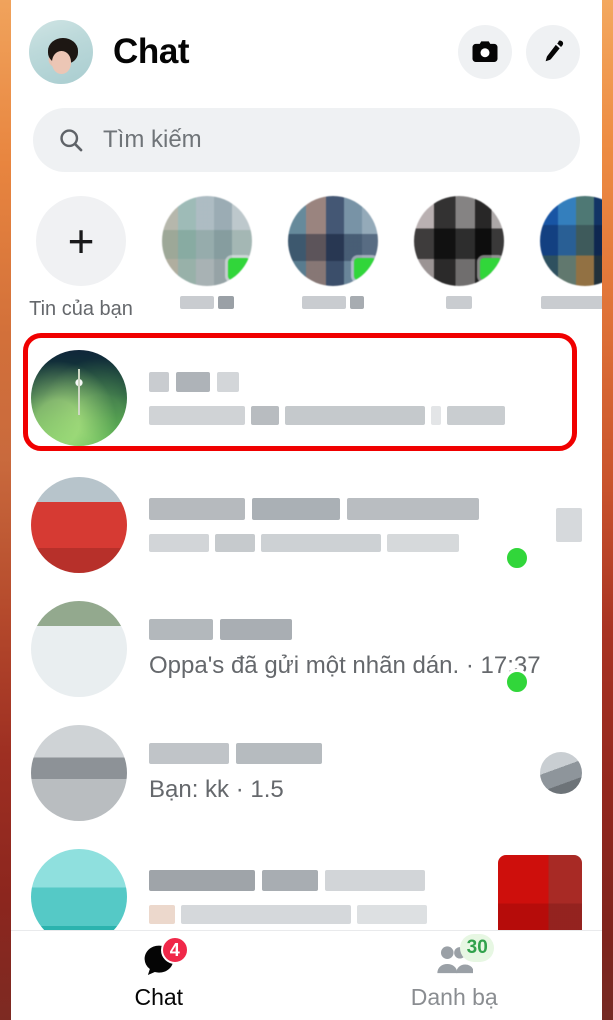 Image resolution: width=613 pixels, height=1020 pixels. I want to click on page-title: Chat, so click(151, 51).